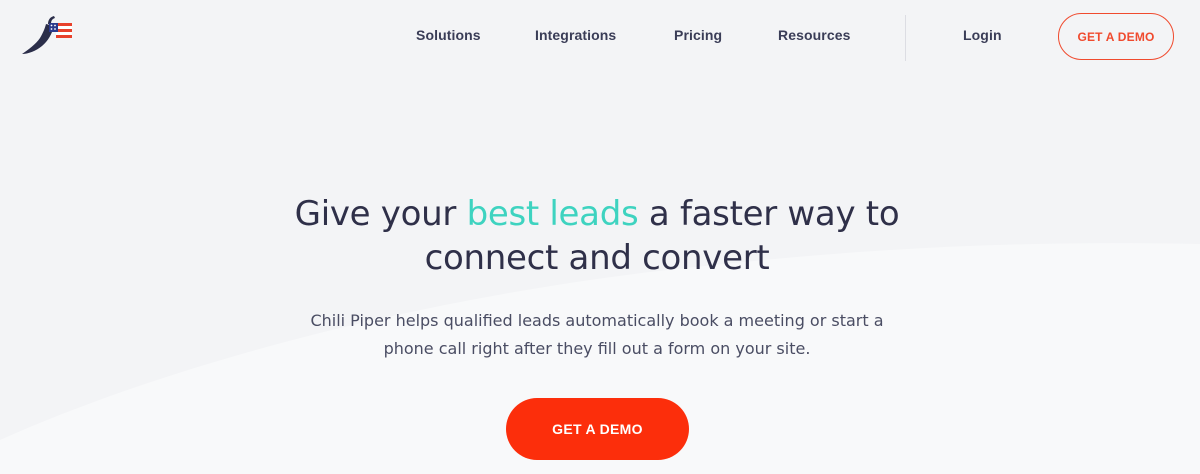  Describe the element at coordinates (982, 35) in the screenshot. I see `login-link: Login` at that location.